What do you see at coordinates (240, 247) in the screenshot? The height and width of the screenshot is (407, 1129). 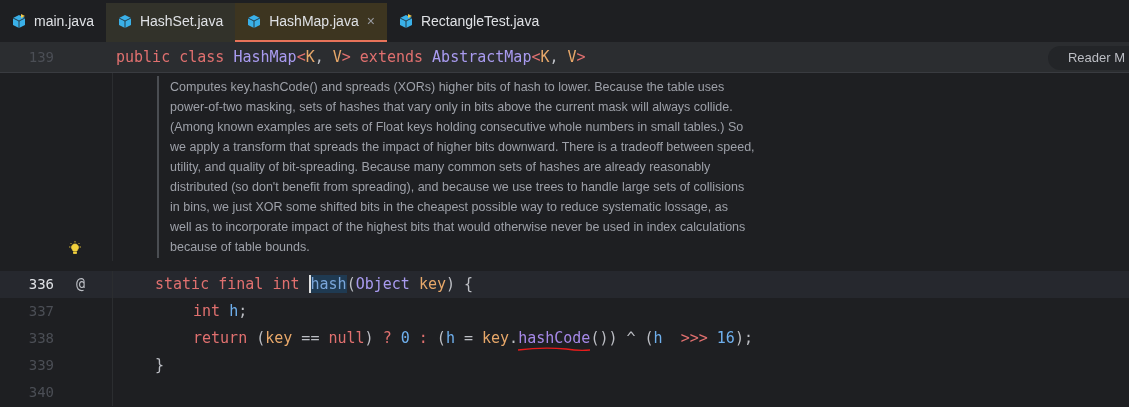 I see `doc-comment-line: because of table bounds.` at bounding box center [240, 247].